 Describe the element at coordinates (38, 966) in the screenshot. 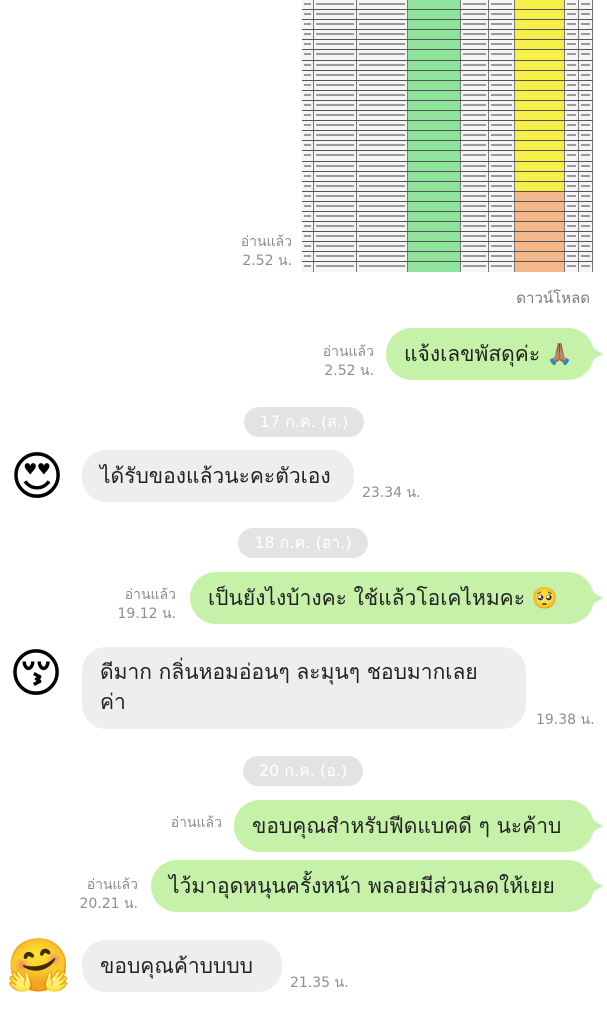

I see `contact-avatar: 🤗` at that location.